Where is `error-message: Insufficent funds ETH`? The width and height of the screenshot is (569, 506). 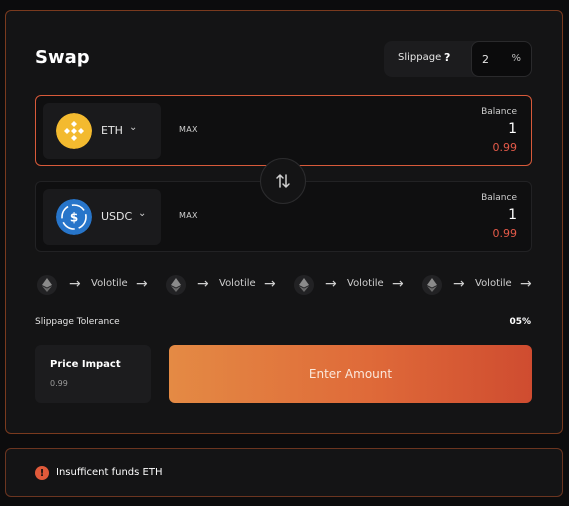
error-message: Insufficent funds ETH is located at coordinates (109, 472).